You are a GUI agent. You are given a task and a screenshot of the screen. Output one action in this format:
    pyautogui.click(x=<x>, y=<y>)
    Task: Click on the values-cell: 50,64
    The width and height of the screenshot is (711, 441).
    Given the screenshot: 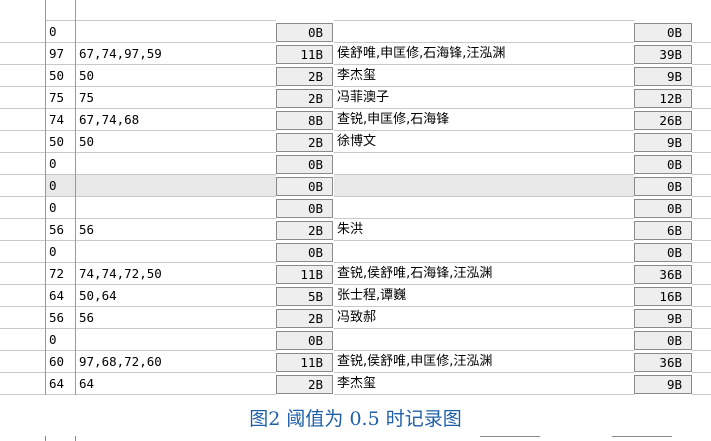 What is the action you would take?
    pyautogui.click(x=175, y=296)
    